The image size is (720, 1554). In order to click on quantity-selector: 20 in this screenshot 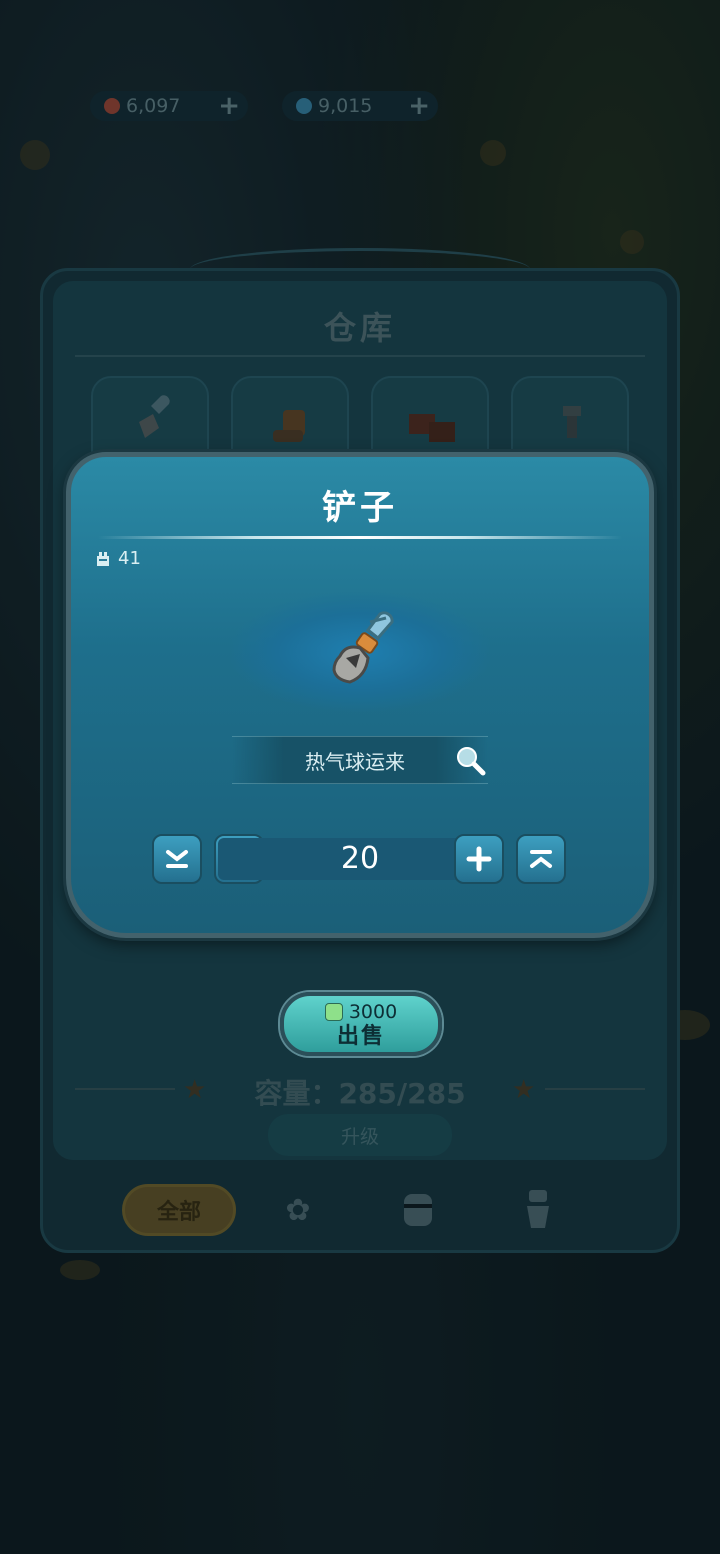, I will do `click(360, 859)`.